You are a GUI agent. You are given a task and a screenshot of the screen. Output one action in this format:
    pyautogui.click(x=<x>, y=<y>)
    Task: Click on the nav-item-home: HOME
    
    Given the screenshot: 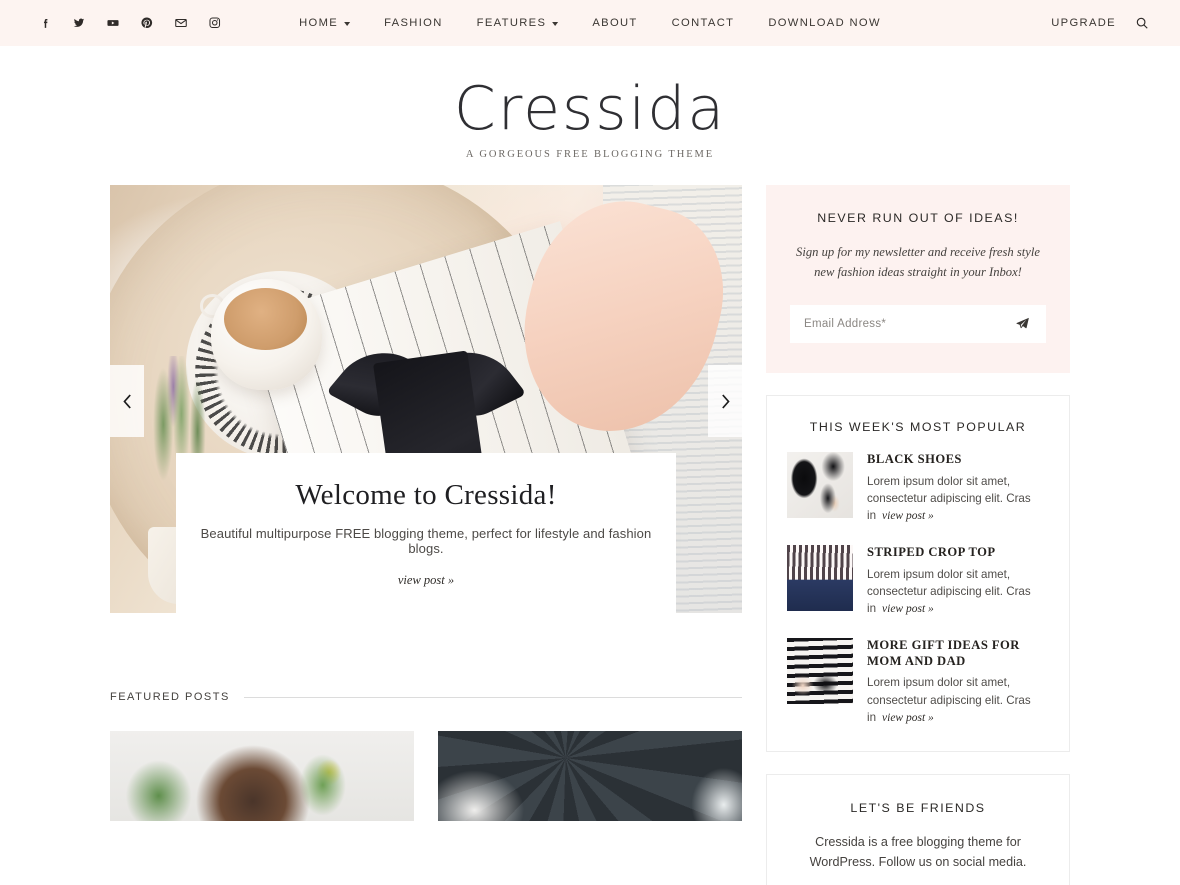 What is the action you would take?
    pyautogui.click(x=324, y=23)
    